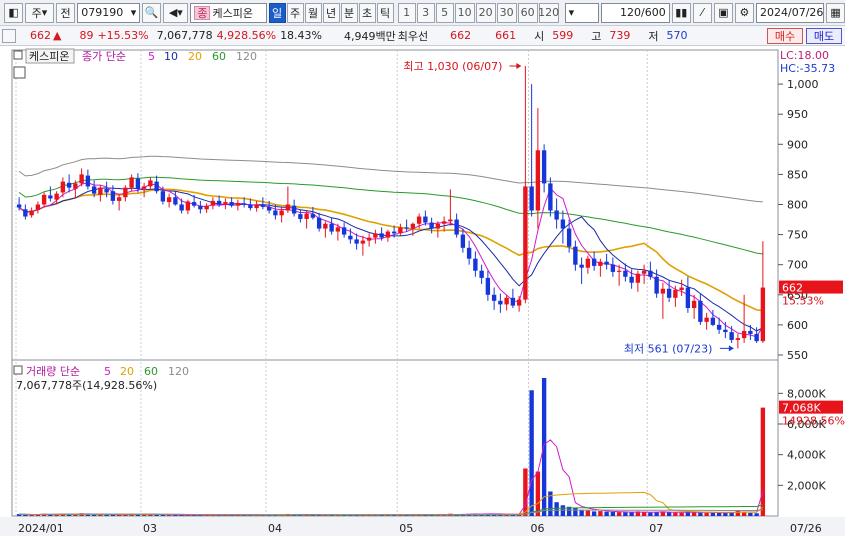 Image resolution: width=845 pixels, height=536 pixels. Describe the element at coordinates (425, 12) in the screenshot. I see `interval-button-3: 3` at that location.